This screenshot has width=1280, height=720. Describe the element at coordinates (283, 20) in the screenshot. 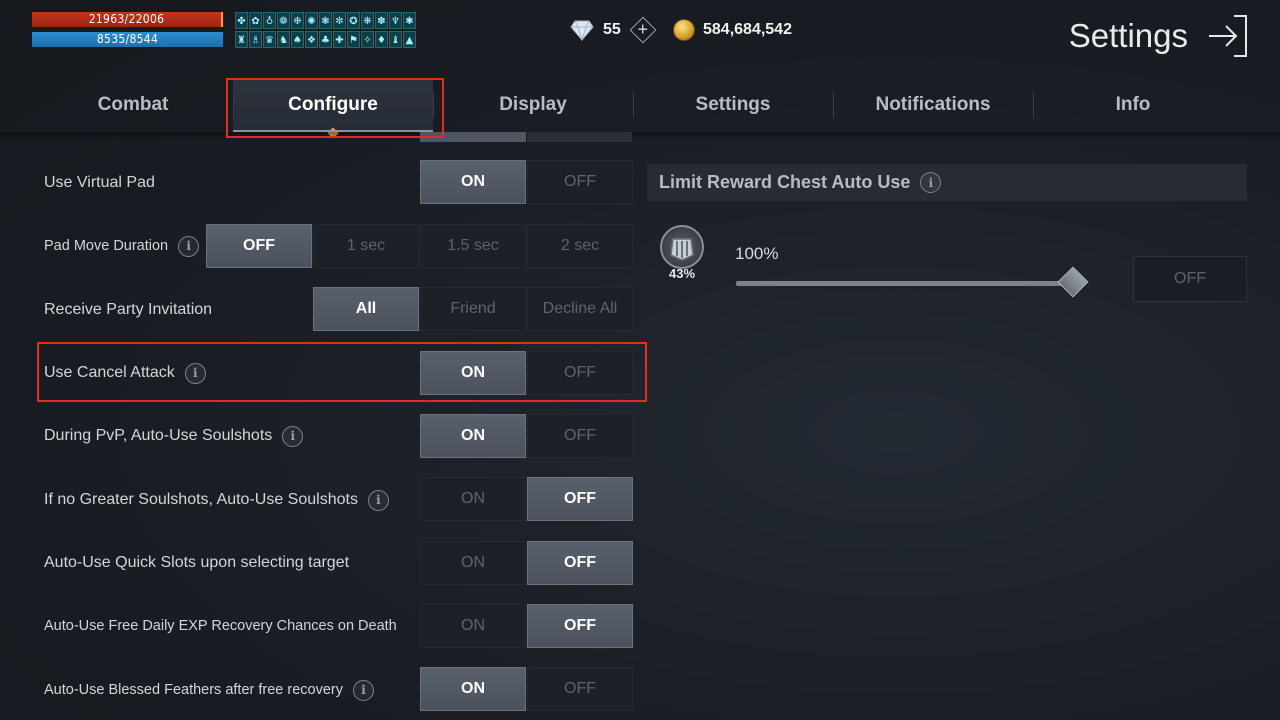

I see `buff-icon: ❁` at that location.